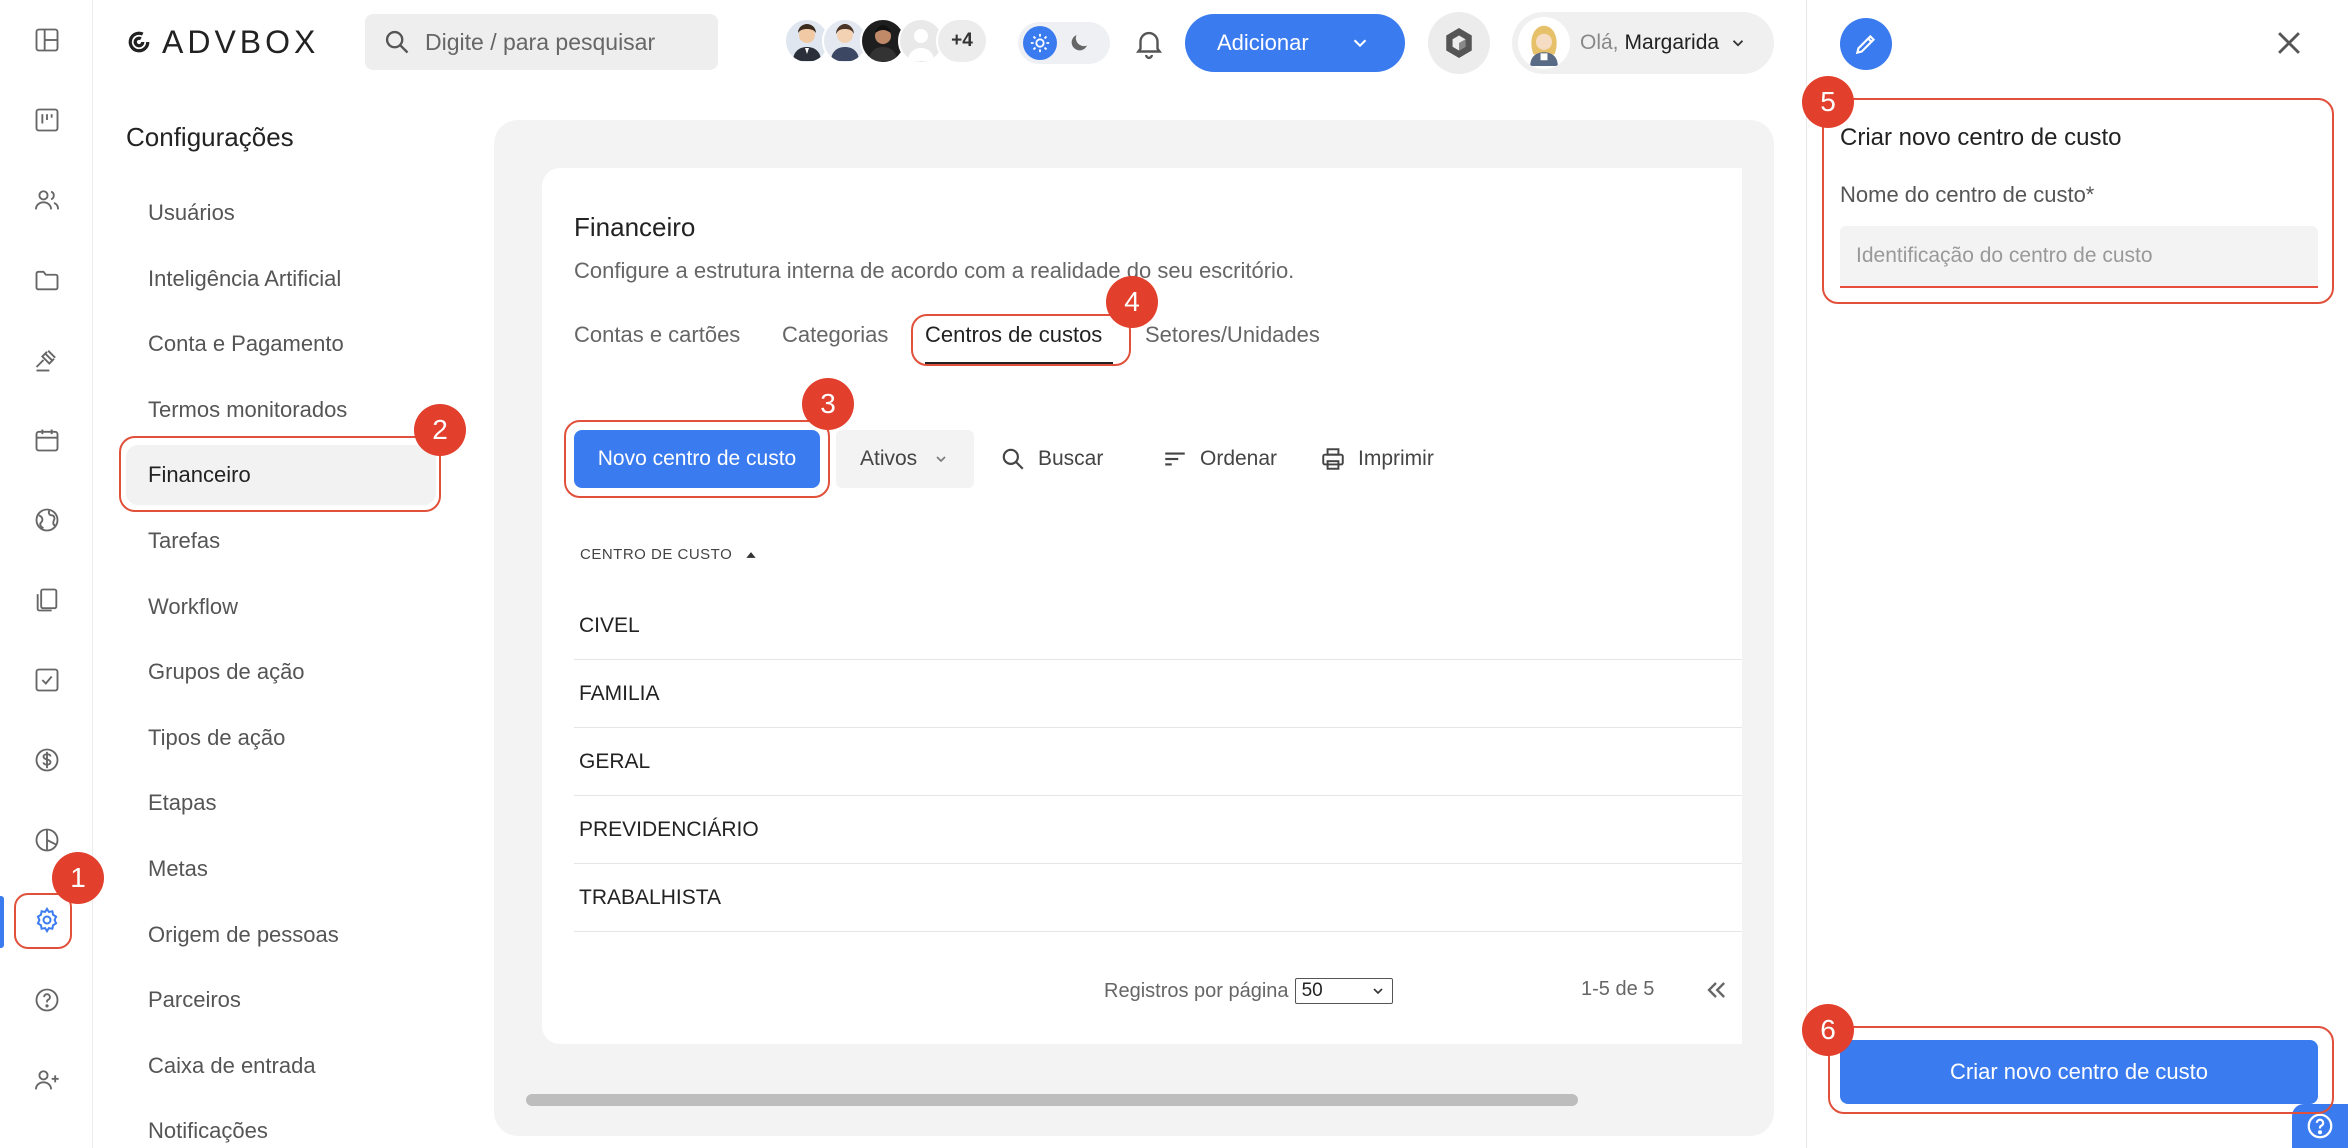 Image resolution: width=2348 pixels, height=1148 pixels. Describe the element at coordinates (210, 137) in the screenshot. I see `settings-title: Configurações` at that location.